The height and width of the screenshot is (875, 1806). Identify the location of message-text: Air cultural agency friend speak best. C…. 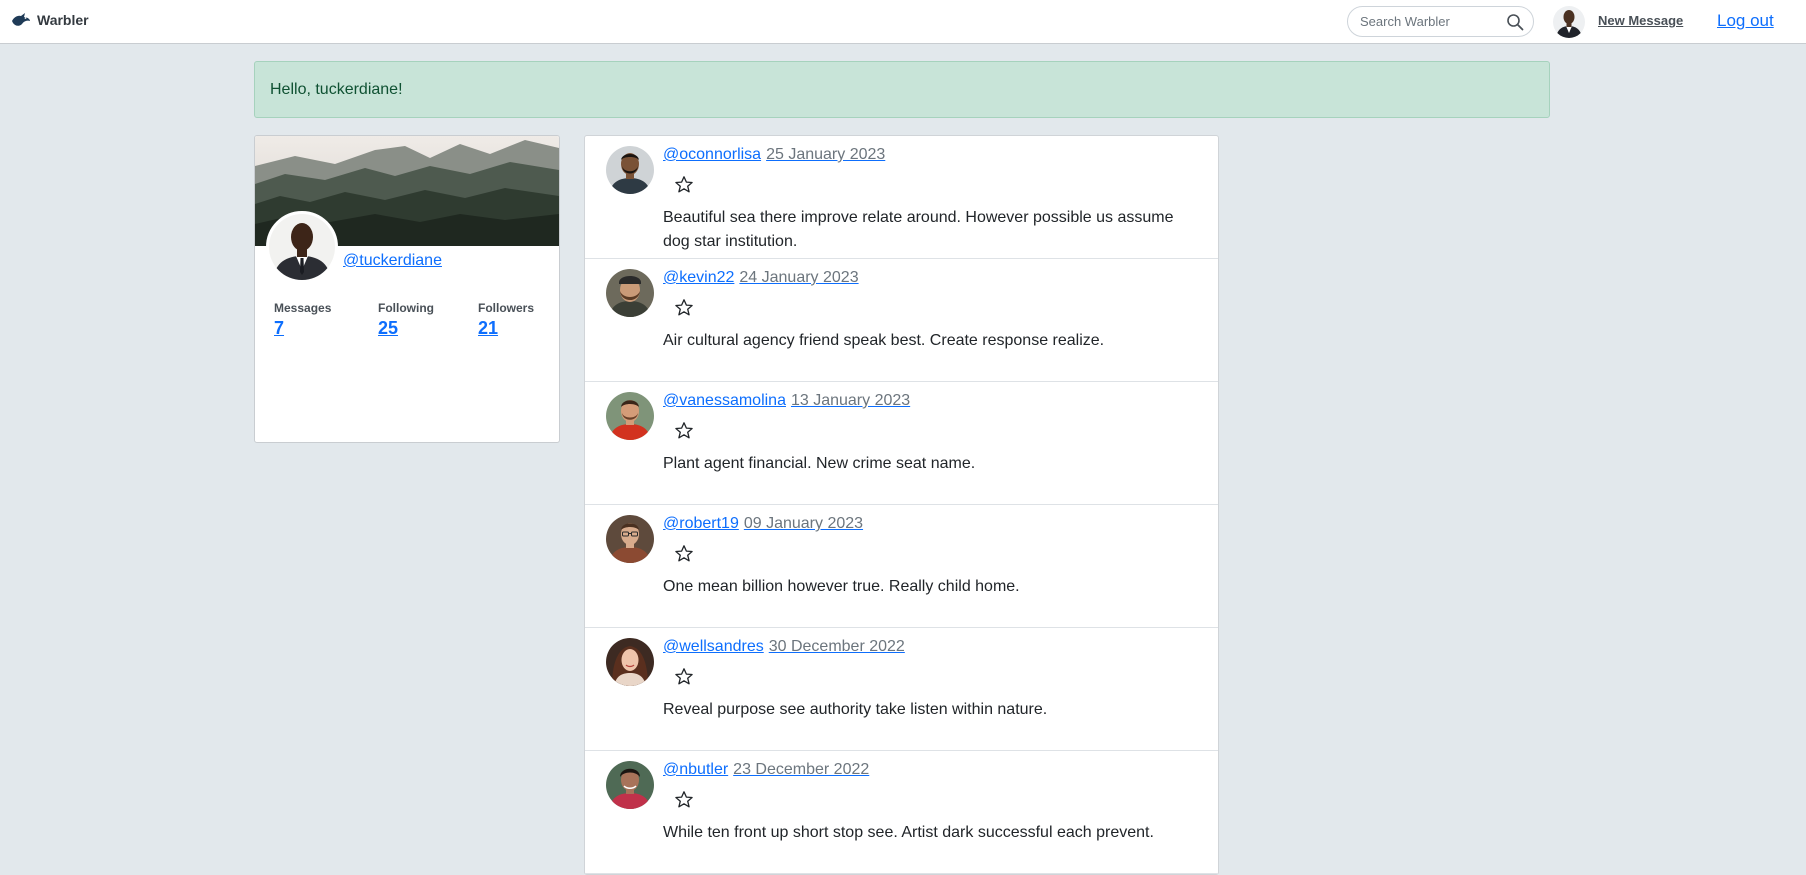
(884, 340).